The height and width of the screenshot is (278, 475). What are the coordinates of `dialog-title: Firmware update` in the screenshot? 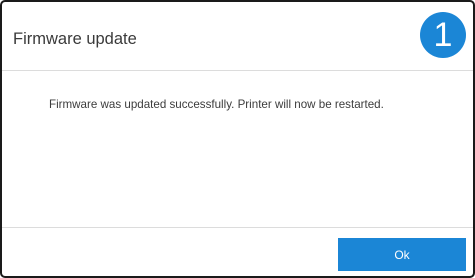 It's located at (75, 39).